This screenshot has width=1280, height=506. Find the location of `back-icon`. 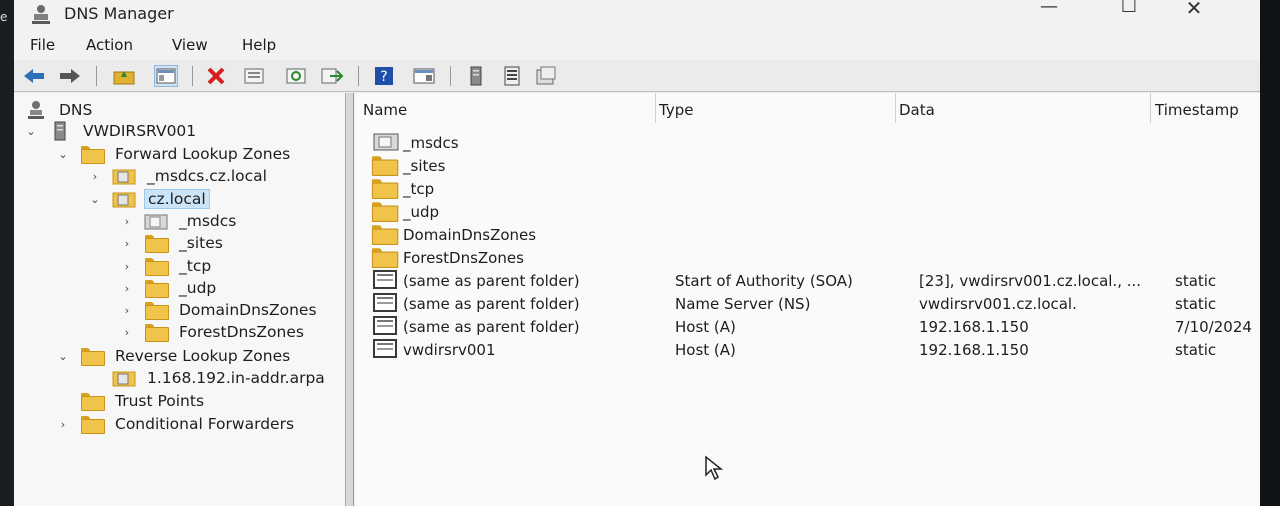

back-icon is located at coordinates (34, 76).